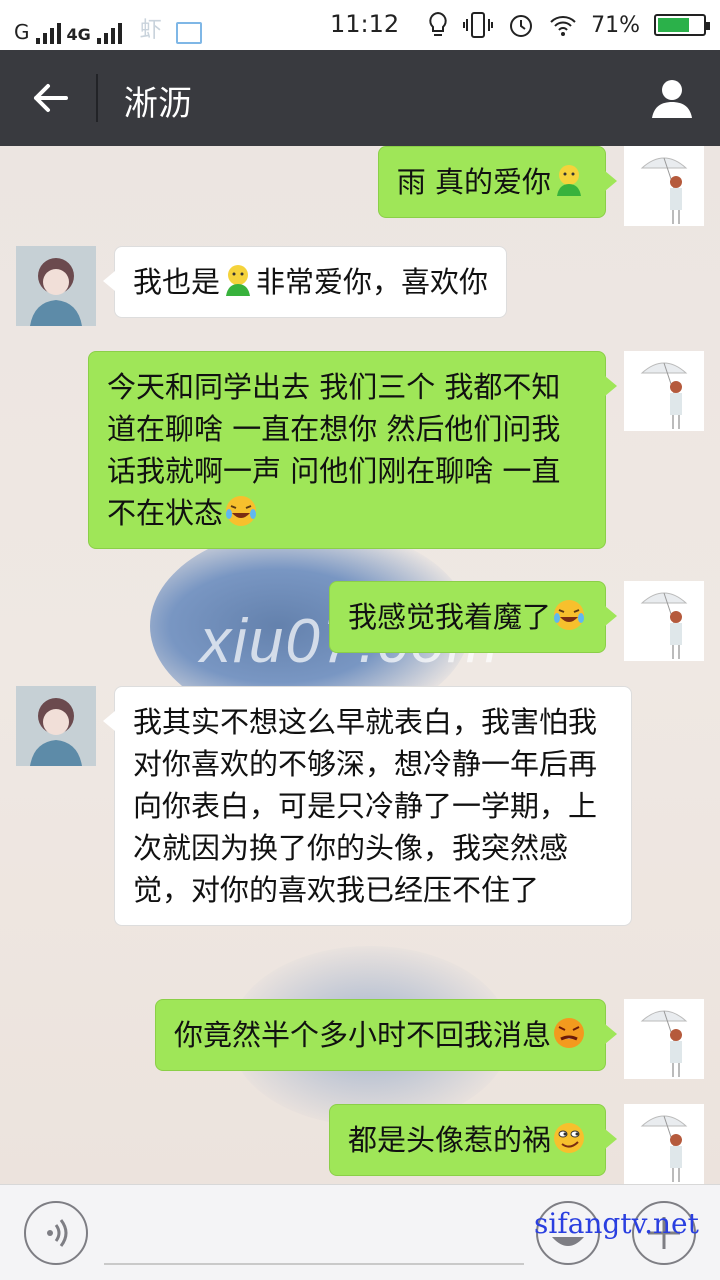 This screenshot has height=1280, width=720. What do you see at coordinates (150, 30) in the screenshot?
I see `shrimp-app-icon: 虾` at bounding box center [150, 30].